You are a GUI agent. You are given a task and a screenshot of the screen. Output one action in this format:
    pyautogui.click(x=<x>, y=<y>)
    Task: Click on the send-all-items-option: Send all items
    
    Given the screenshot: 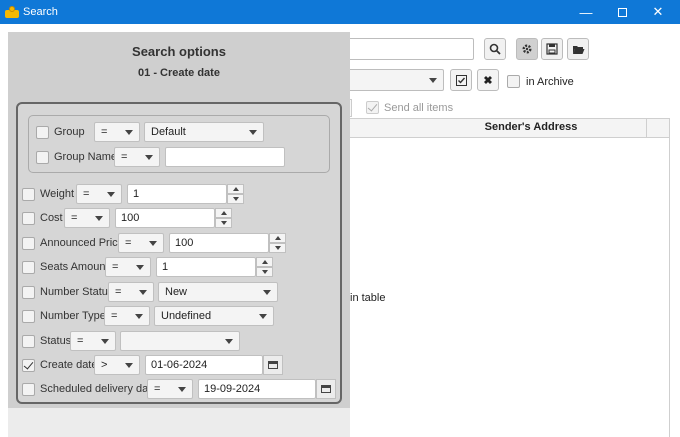 What is the action you would take?
    pyautogui.click(x=409, y=107)
    